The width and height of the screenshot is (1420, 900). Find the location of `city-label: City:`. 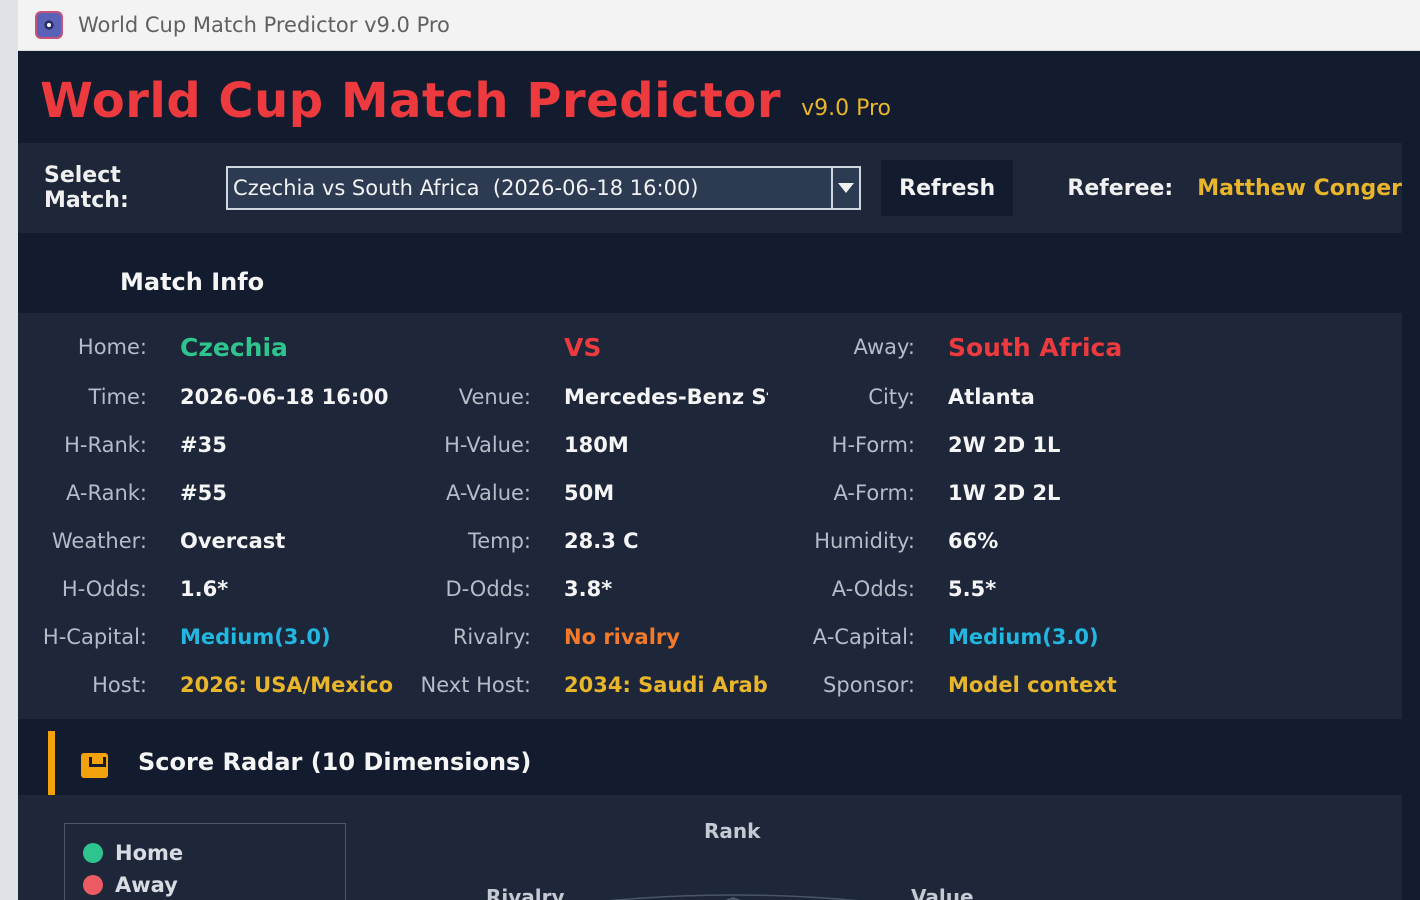

city-label: City: is located at coordinates (891, 397).